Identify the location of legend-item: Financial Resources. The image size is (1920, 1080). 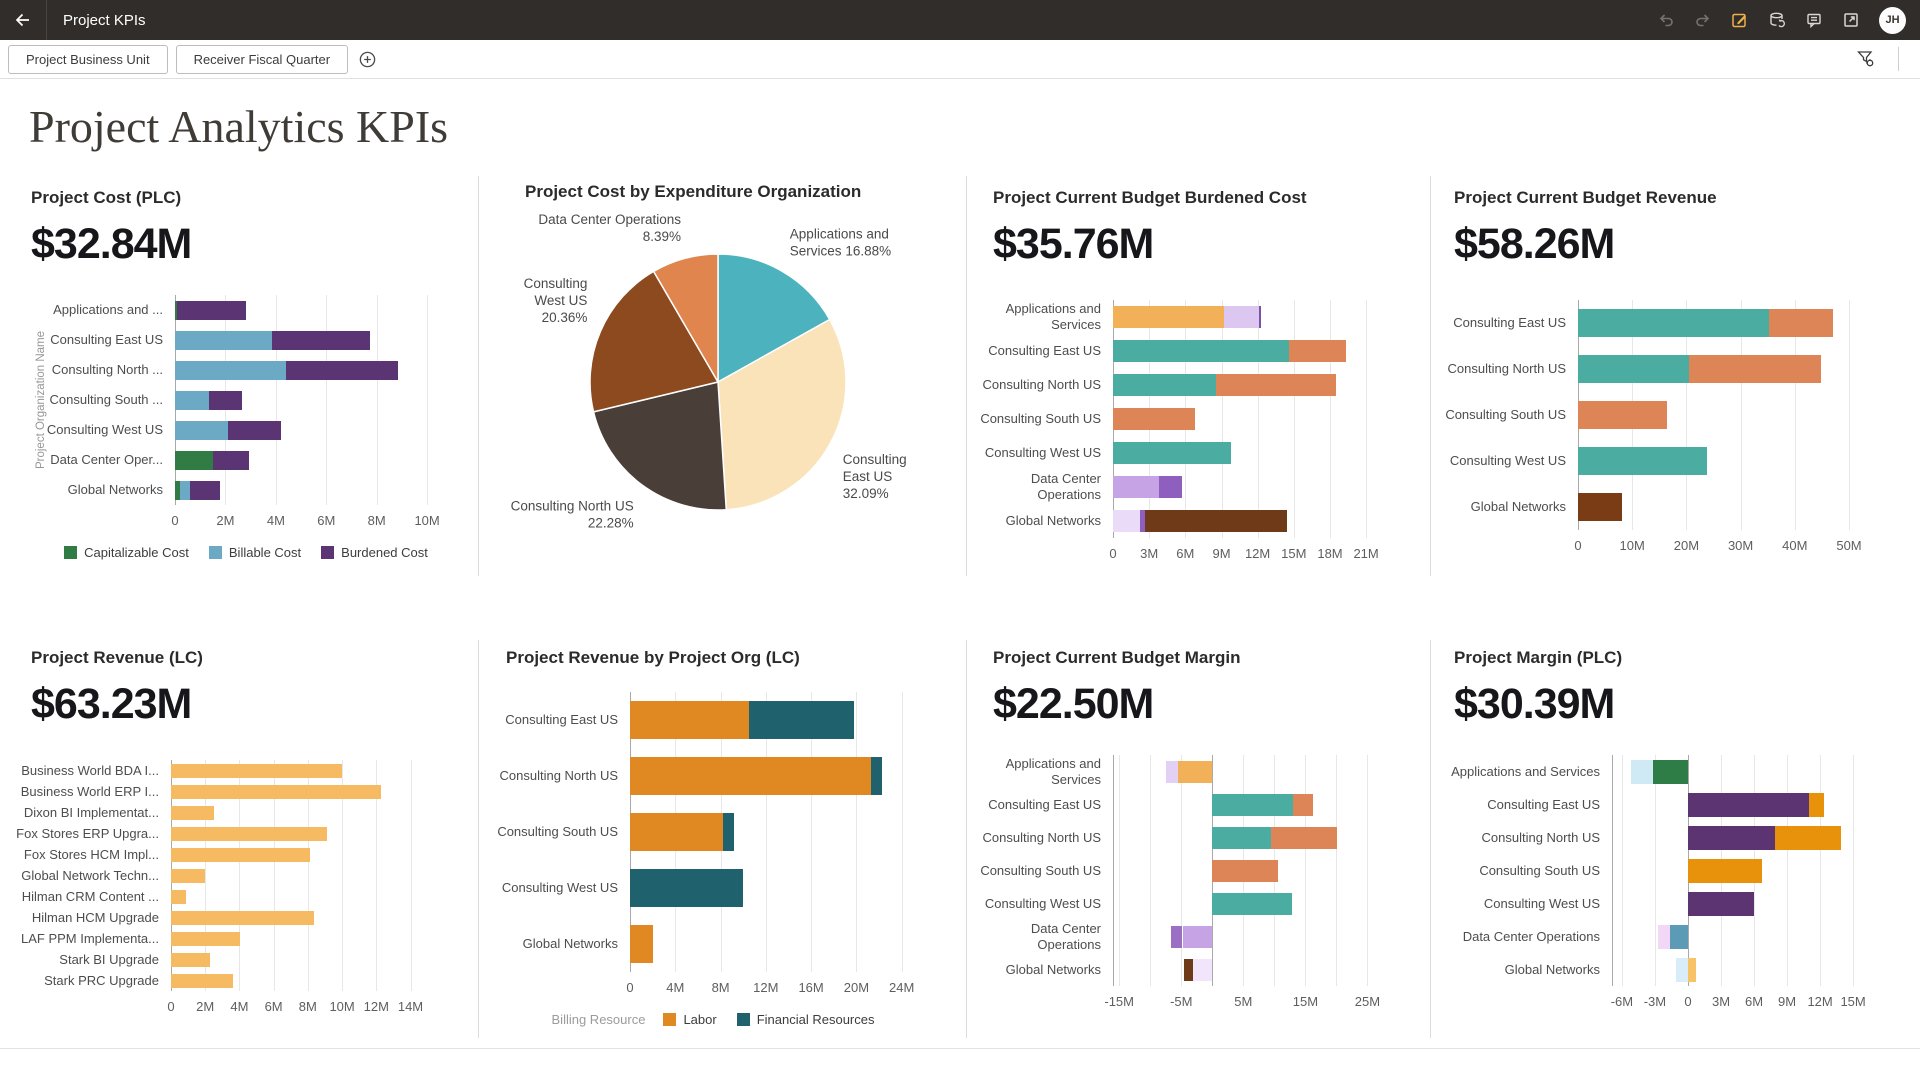
(805, 1019).